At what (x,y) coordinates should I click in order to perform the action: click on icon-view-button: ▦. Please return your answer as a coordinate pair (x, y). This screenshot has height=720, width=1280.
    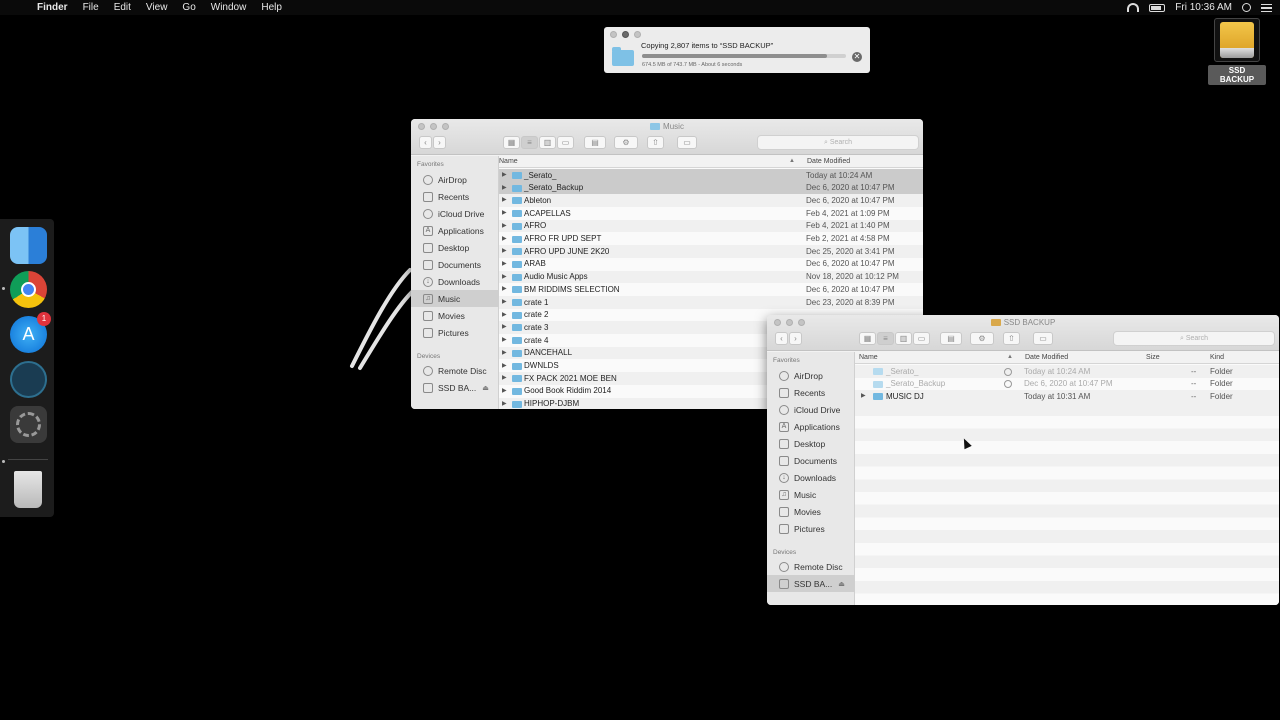
    Looking at the image, I should click on (867, 338).